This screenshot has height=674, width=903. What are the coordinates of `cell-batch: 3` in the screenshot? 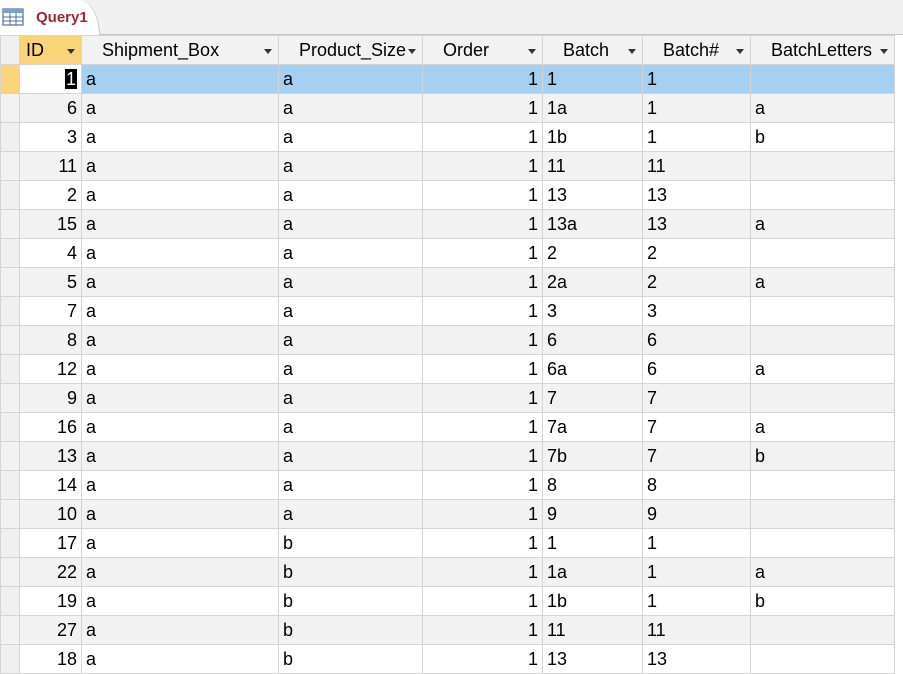 It's located at (696, 311).